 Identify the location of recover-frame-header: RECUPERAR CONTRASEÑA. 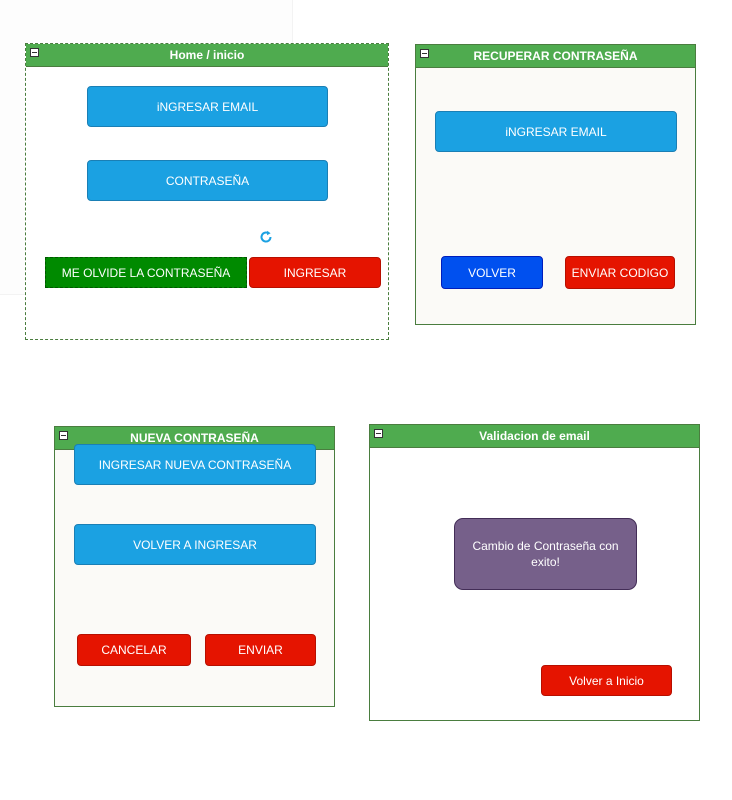
(555, 56).